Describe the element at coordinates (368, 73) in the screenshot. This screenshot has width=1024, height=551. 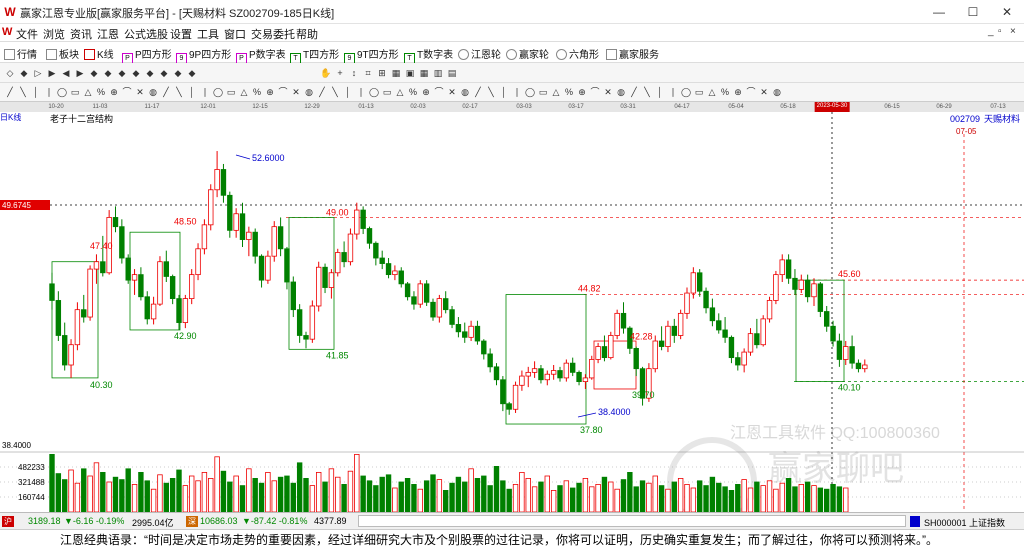
I see `tool-icon: ⌗` at that location.